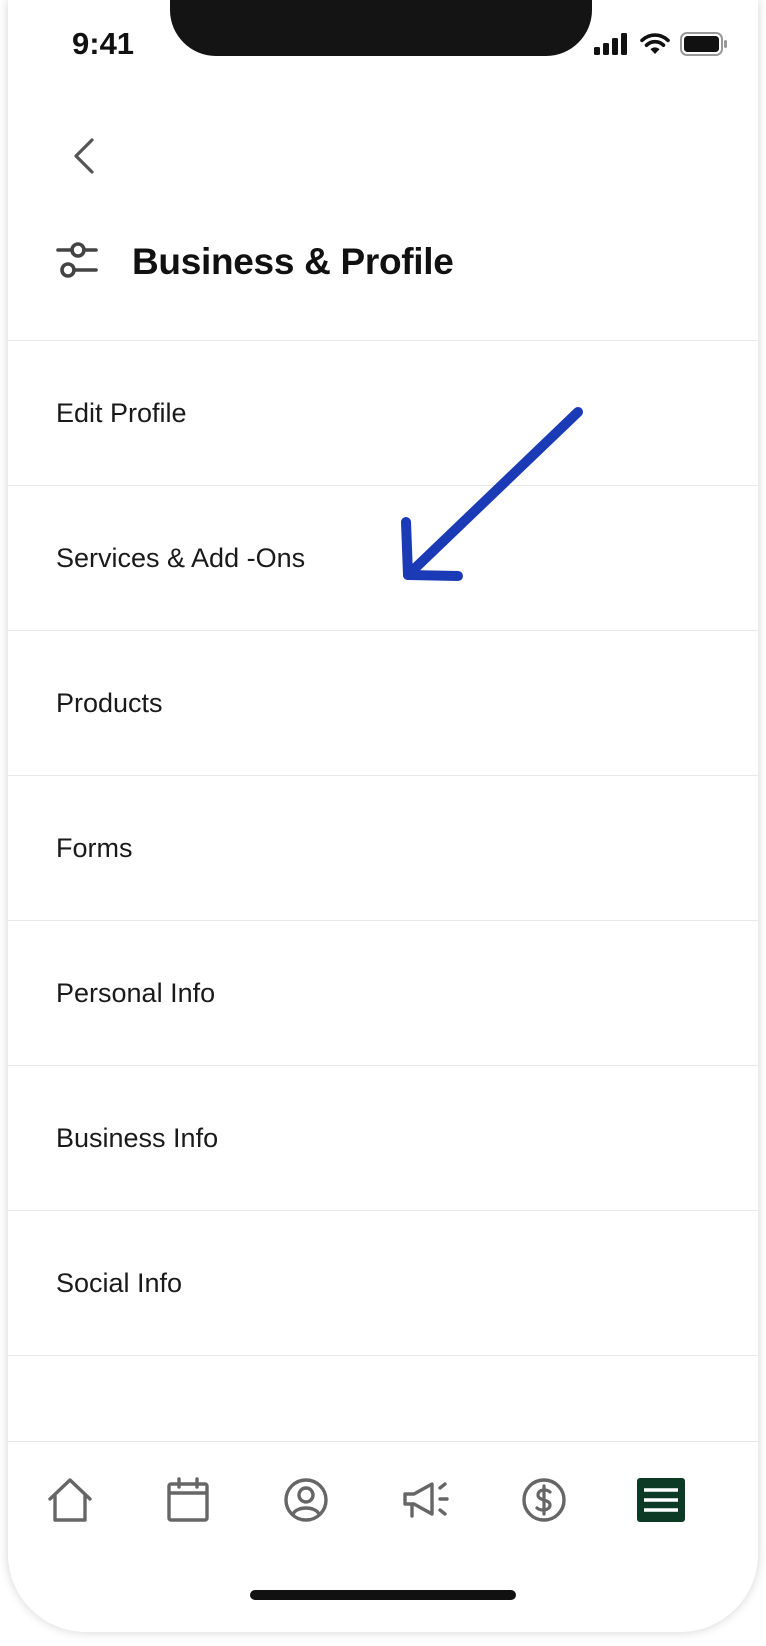  I want to click on bottom-nav, so click(383, 1536).